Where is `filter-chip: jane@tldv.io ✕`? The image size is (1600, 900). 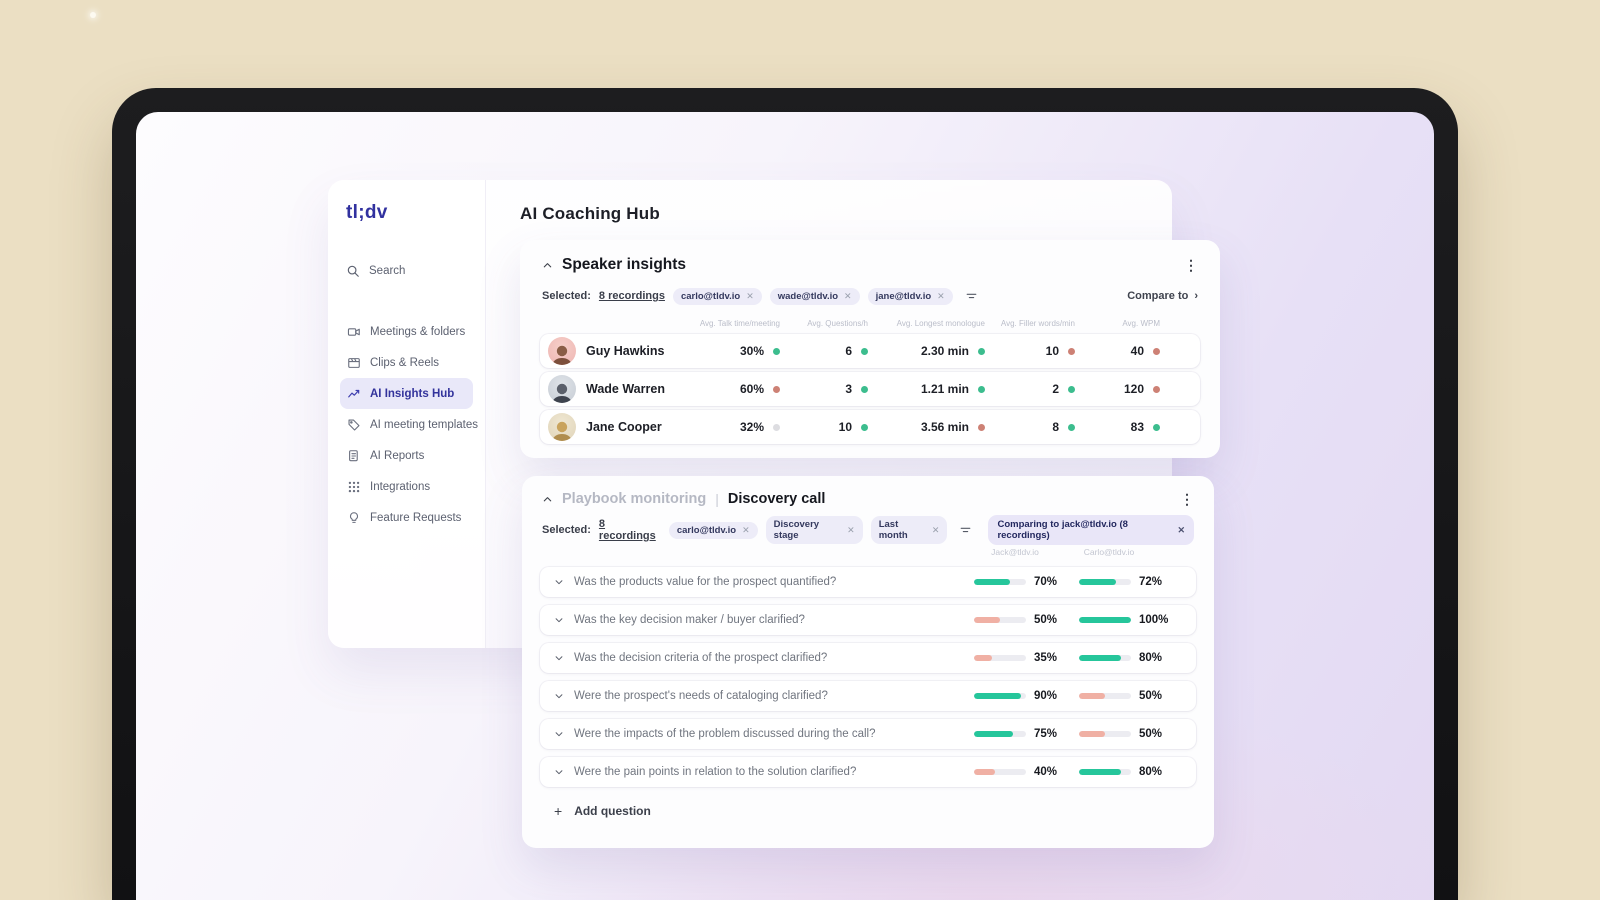 filter-chip: jane@tldv.io ✕ is located at coordinates (910, 296).